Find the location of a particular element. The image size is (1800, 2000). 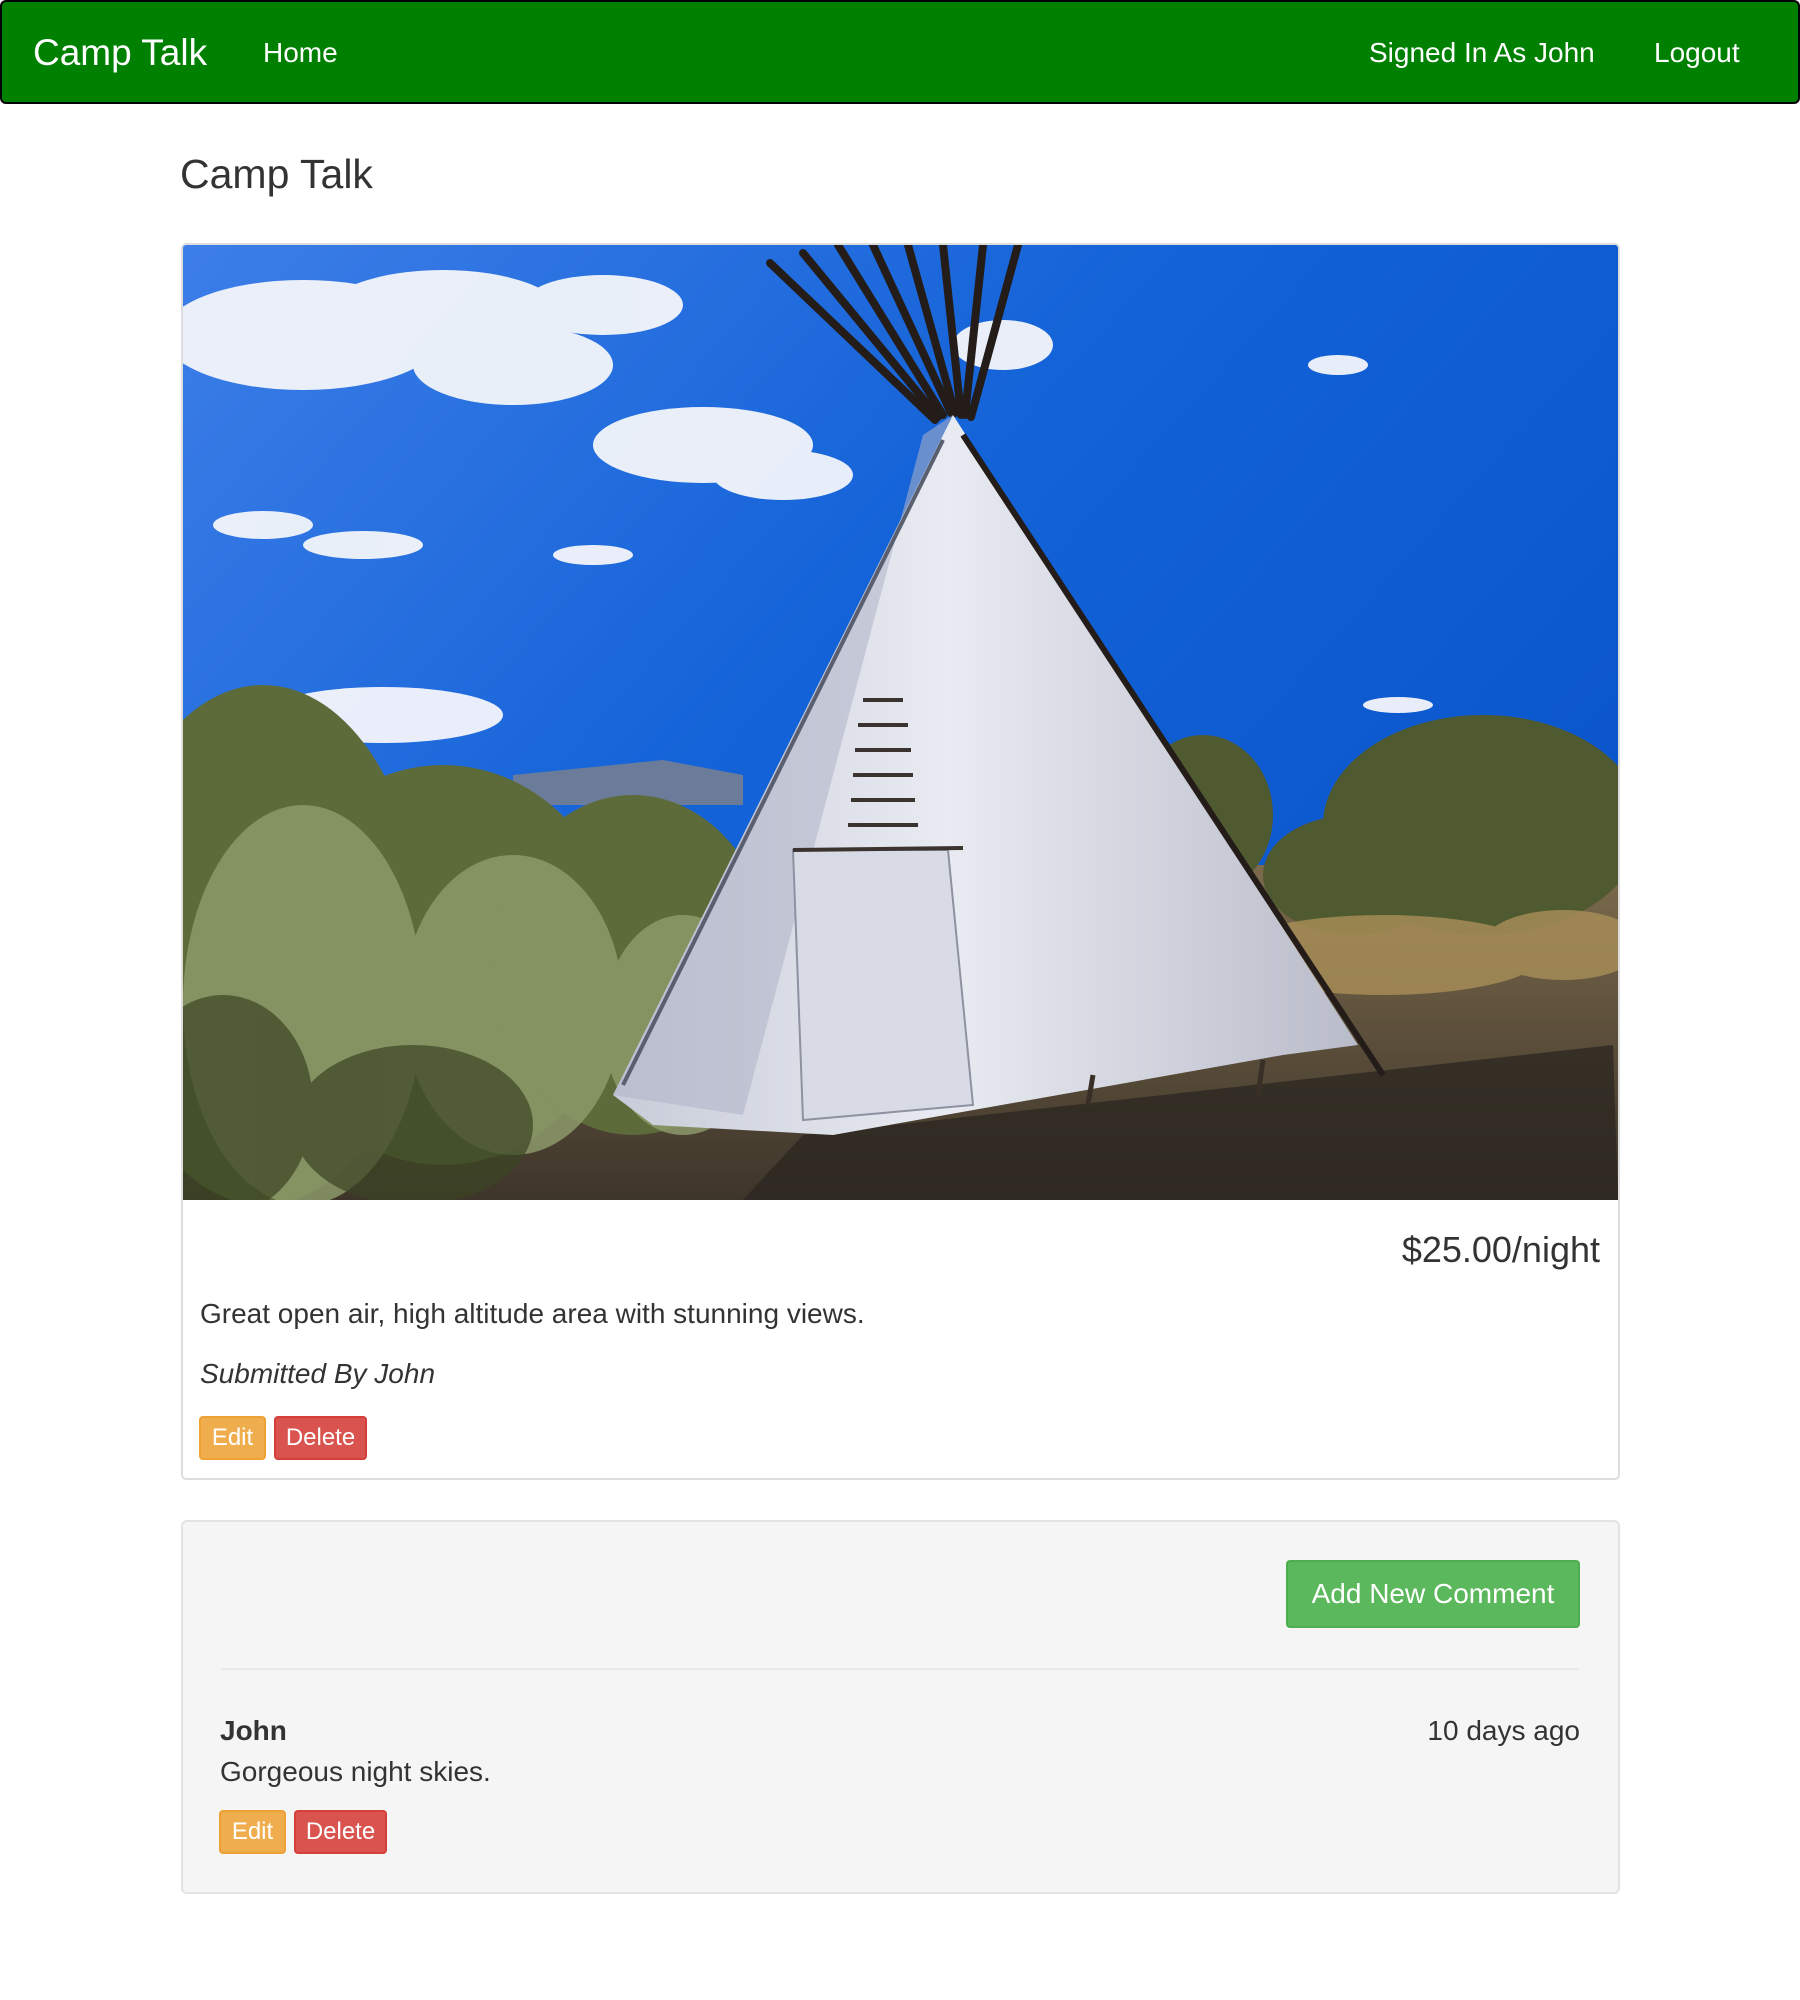

submitted-by: Submitted By John is located at coordinates (318, 1373).